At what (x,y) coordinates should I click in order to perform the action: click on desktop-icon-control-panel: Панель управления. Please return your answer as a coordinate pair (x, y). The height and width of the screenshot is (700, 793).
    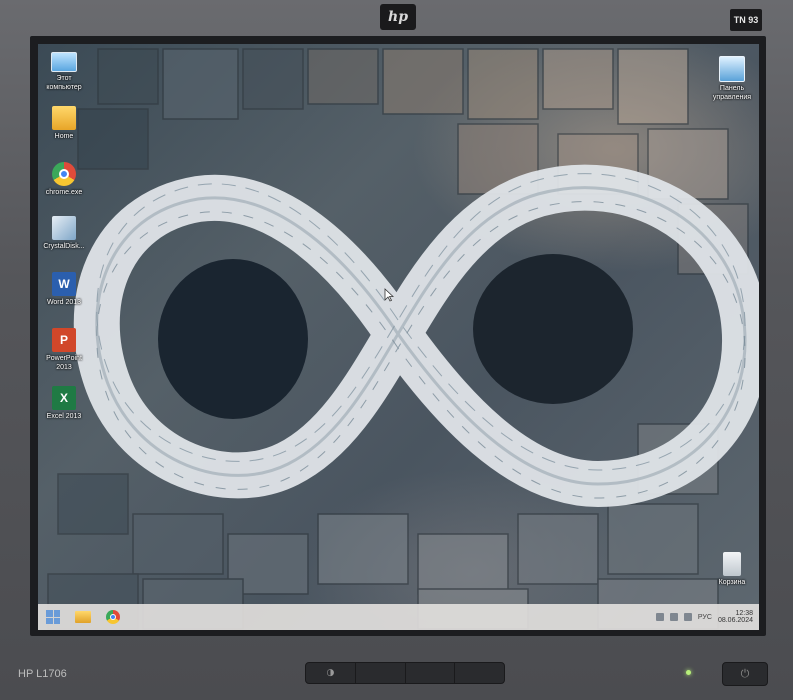
    Looking at the image, I should click on (732, 79).